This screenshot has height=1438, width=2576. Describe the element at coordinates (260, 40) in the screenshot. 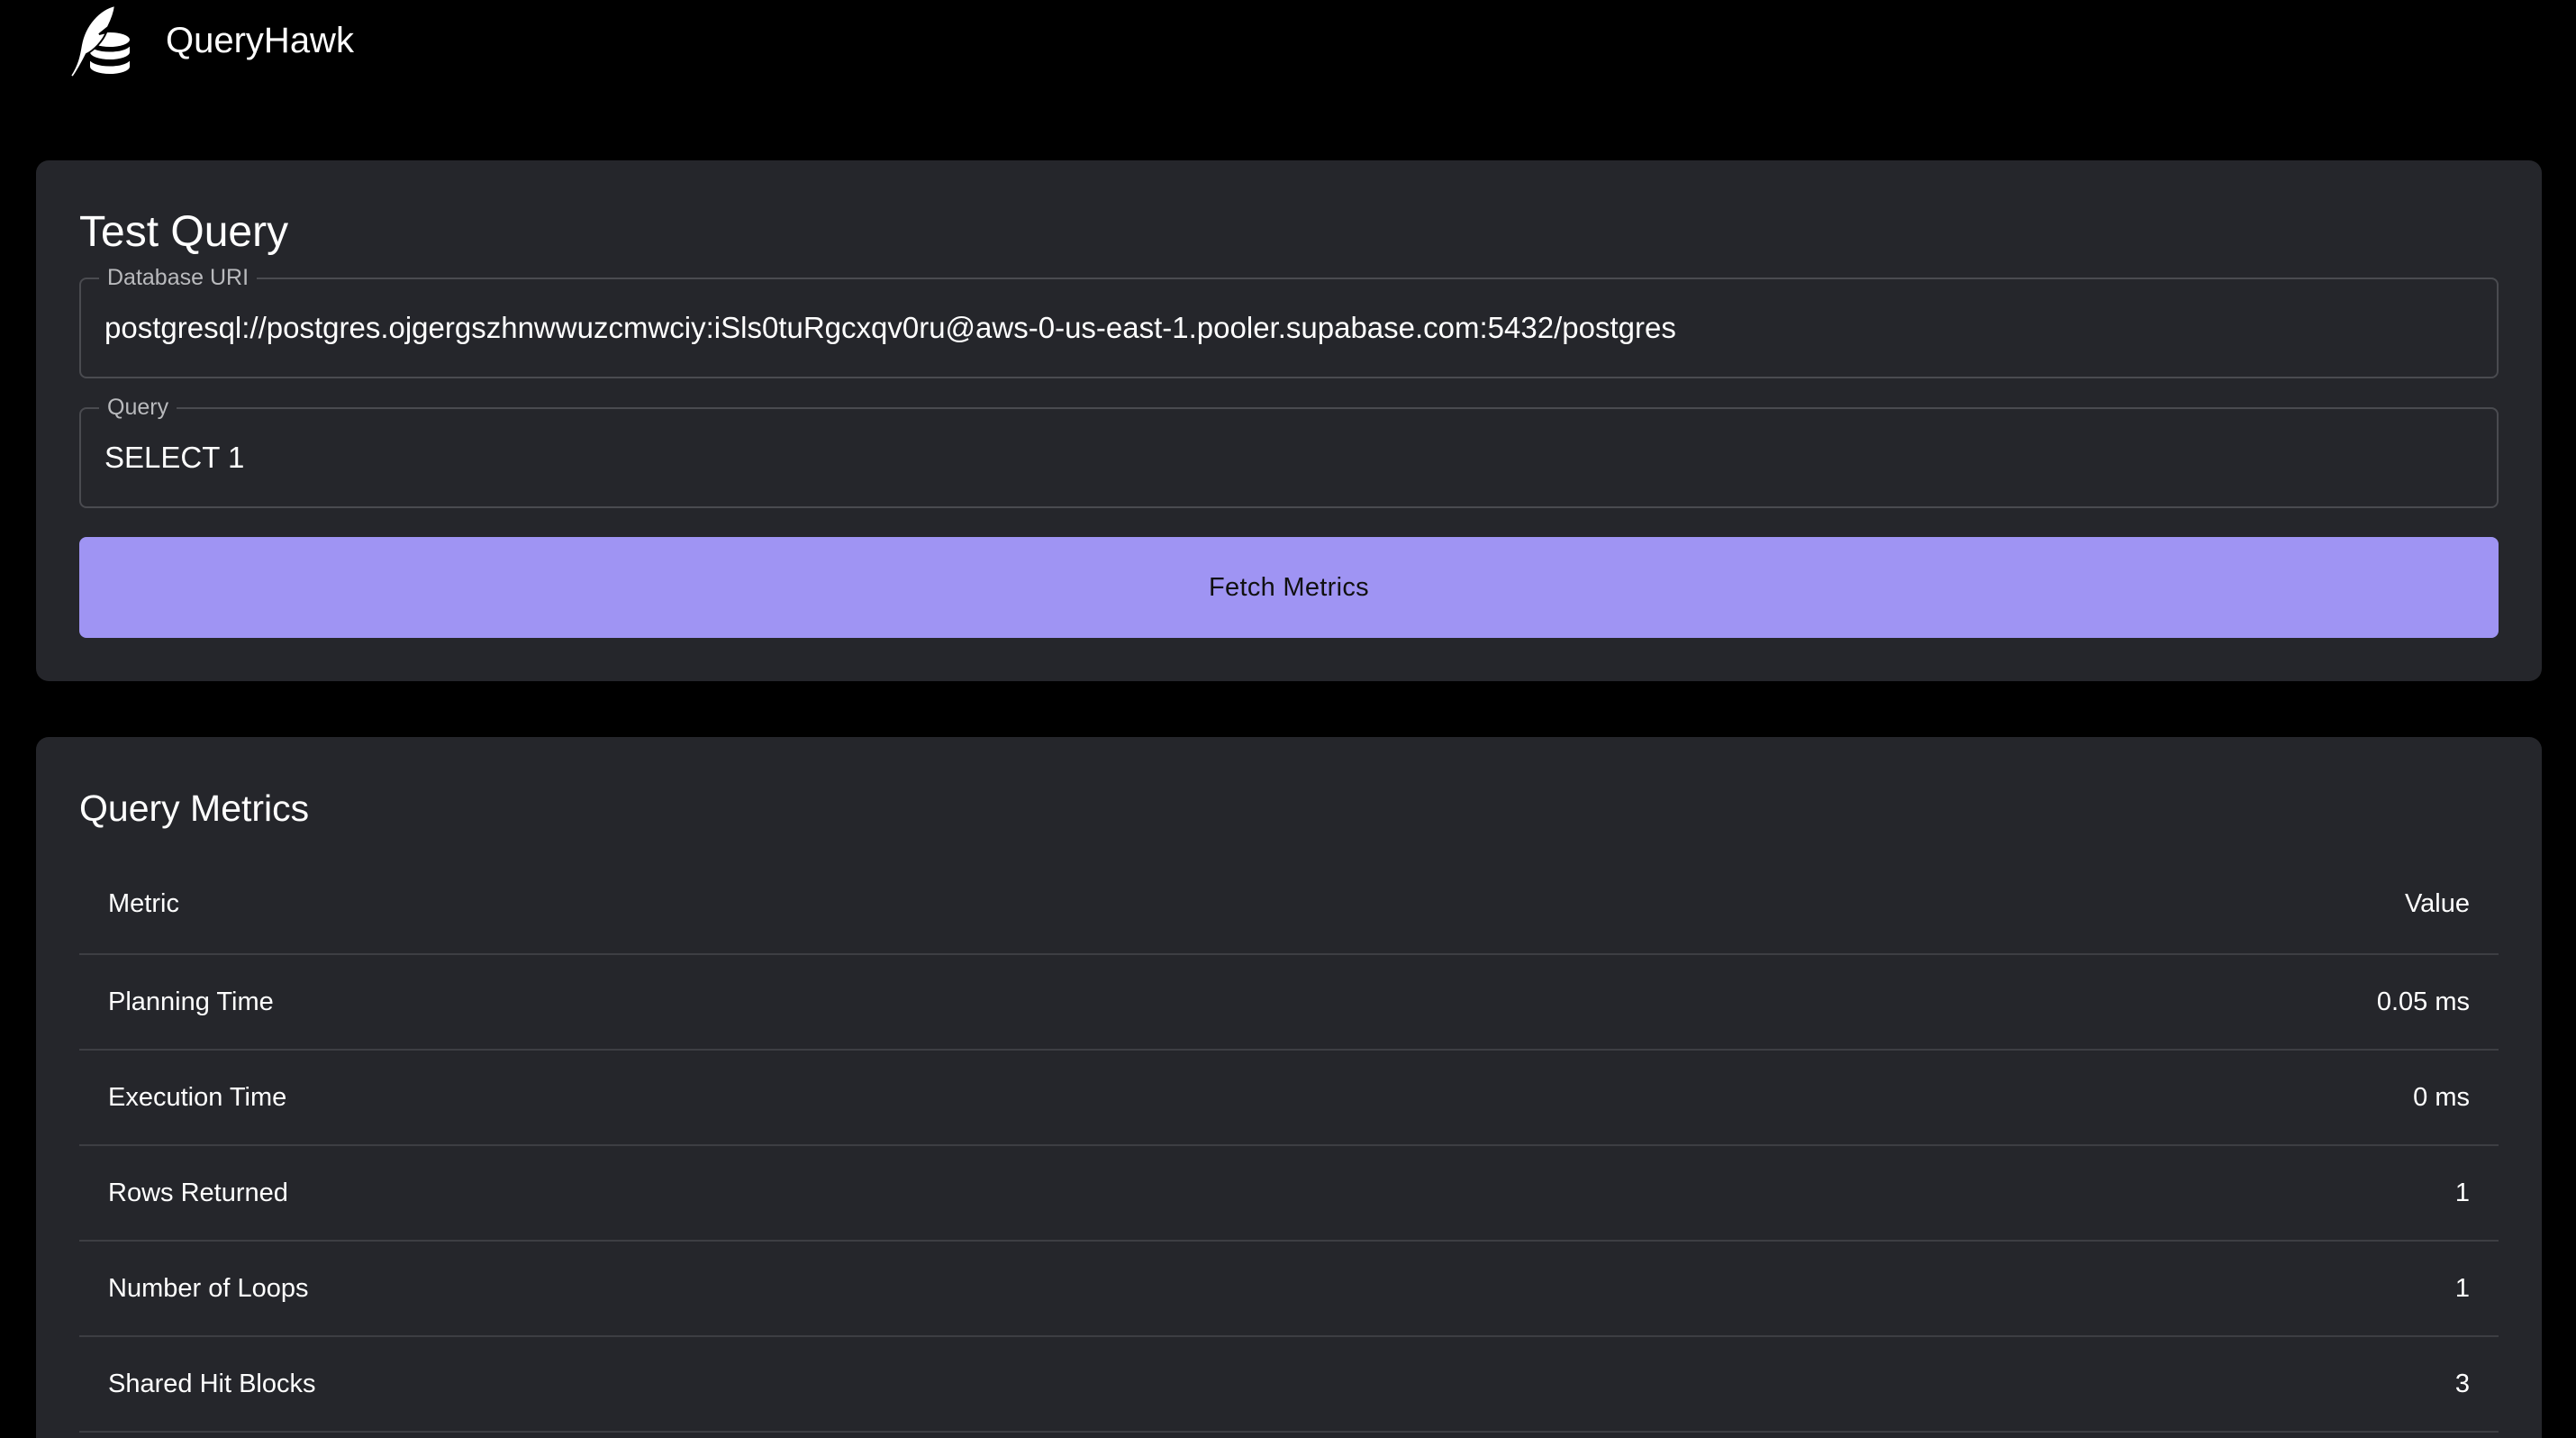

I see `app-title: QueryHawk` at that location.